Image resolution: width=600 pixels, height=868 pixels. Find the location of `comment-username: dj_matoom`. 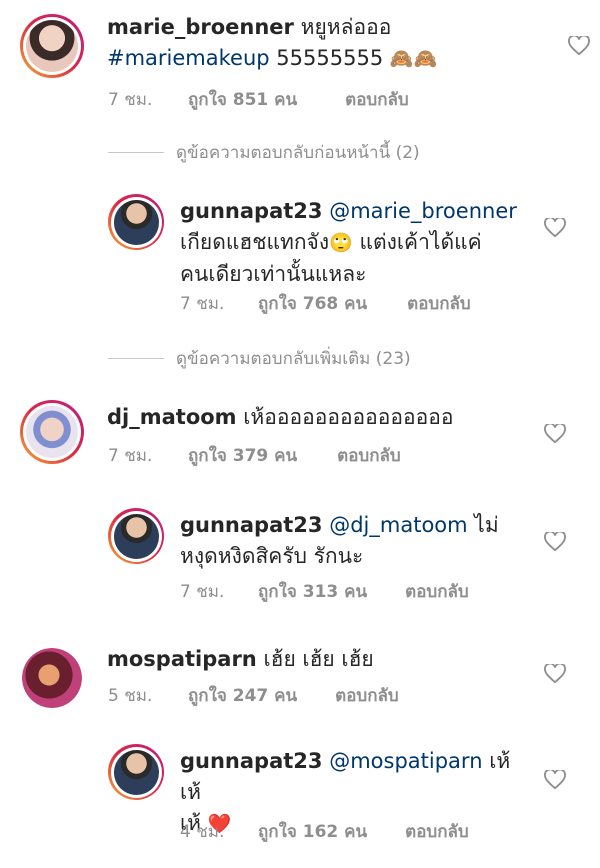

comment-username: dj_matoom is located at coordinates (172, 417).